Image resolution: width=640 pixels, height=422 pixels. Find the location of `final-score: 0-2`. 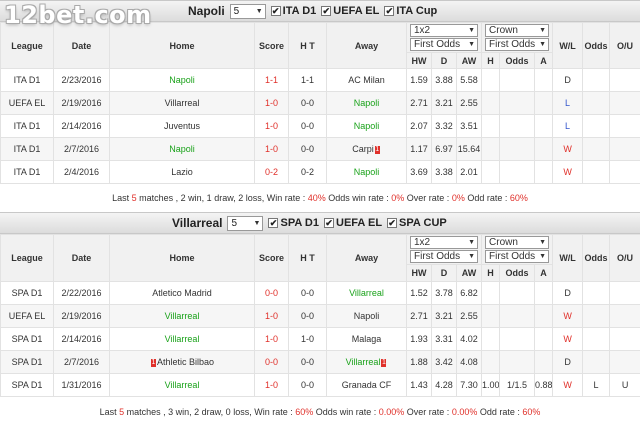

final-score: 0-2 is located at coordinates (271, 172).